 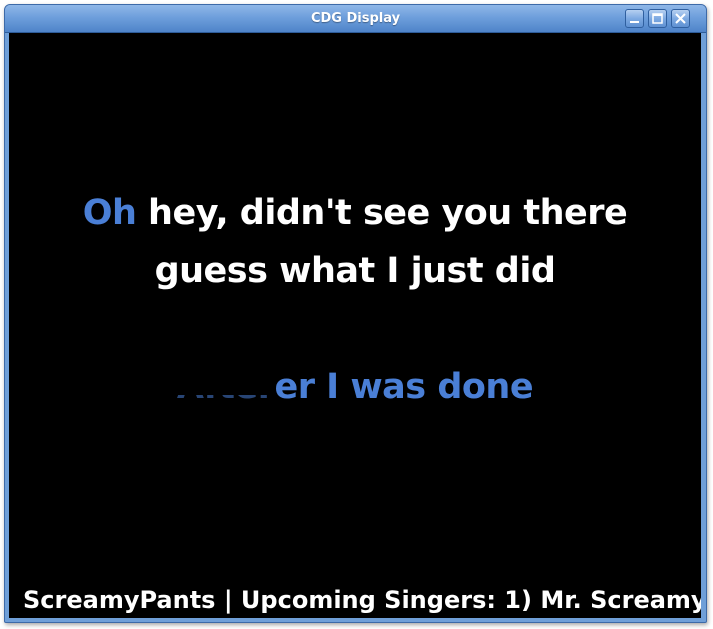 I want to click on close-button, so click(x=680, y=18).